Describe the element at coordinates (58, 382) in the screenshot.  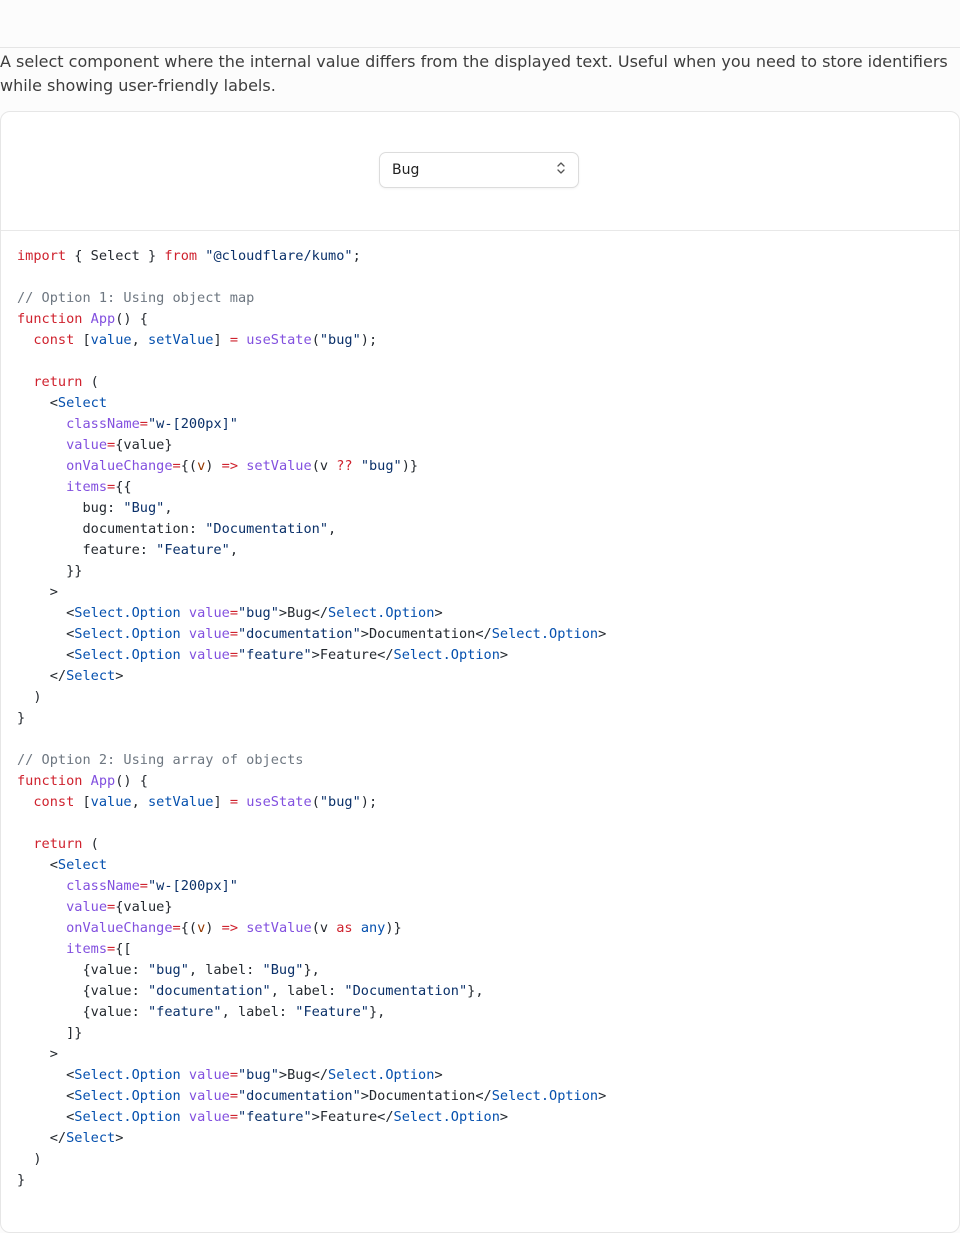
I see `code-token: return` at that location.